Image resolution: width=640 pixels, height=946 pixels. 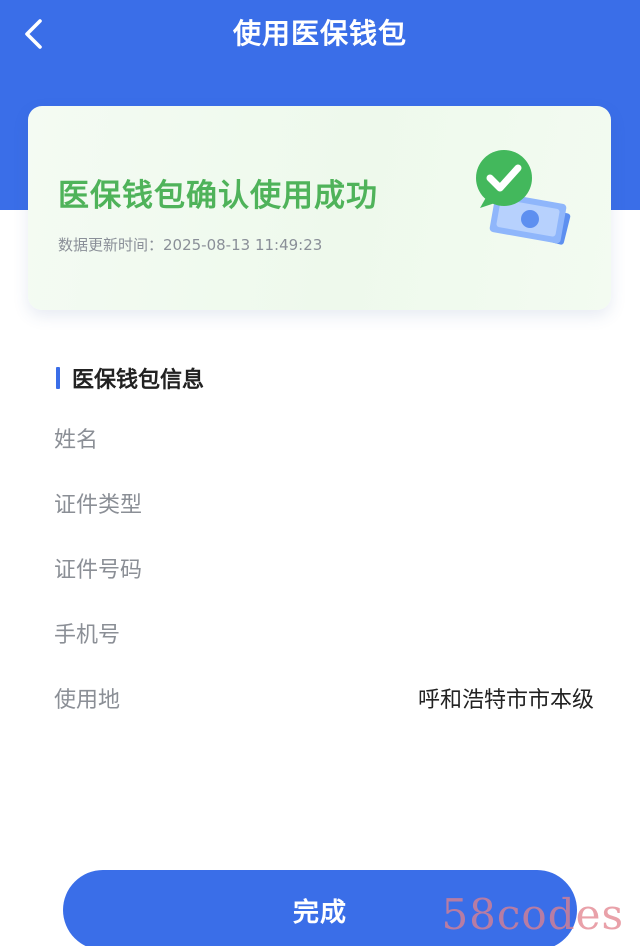 What do you see at coordinates (324, 439) in the screenshot?
I see `info-row-name: 姓名` at bounding box center [324, 439].